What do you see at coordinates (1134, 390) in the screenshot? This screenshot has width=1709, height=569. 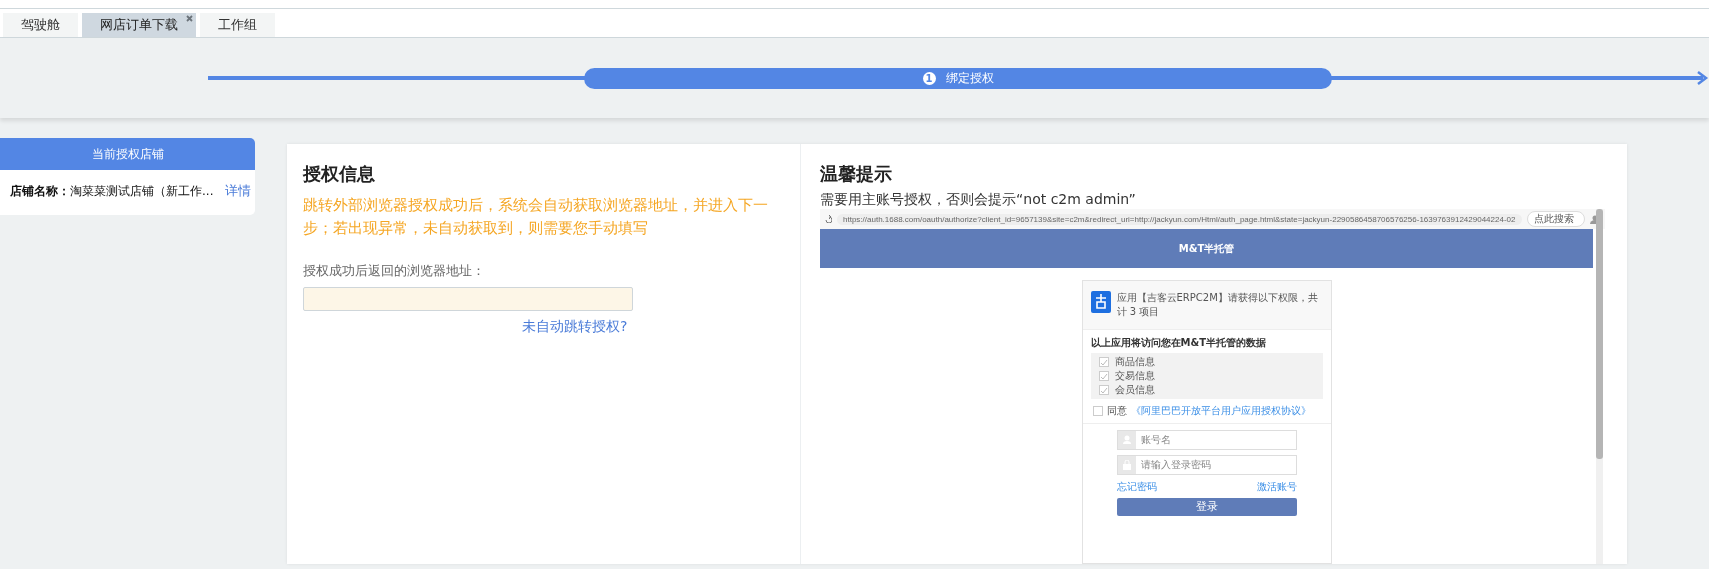 I see `permission-label: 会员信息` at bounding box center [1134, 390].